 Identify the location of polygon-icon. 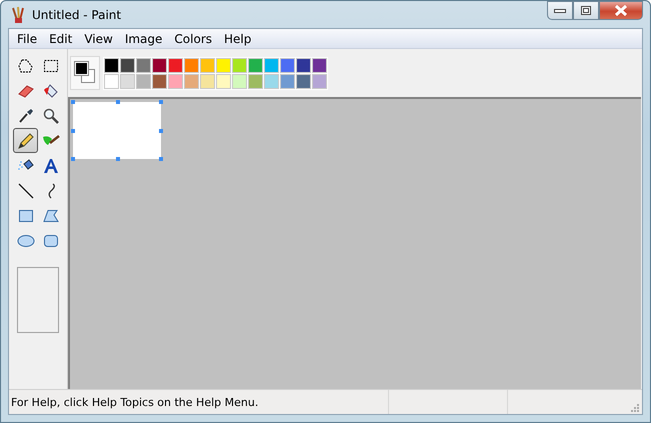
(50, 215).